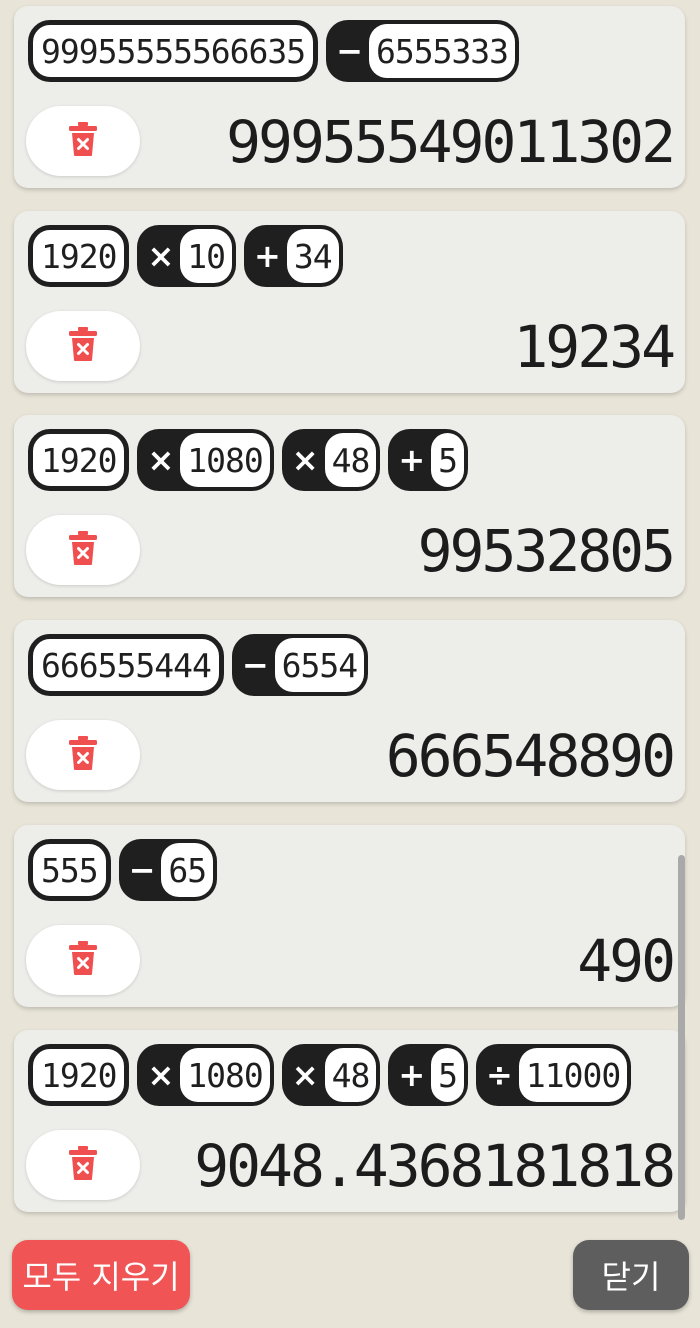  I want to click on history-card: 555−65 490, so click(349, 916).